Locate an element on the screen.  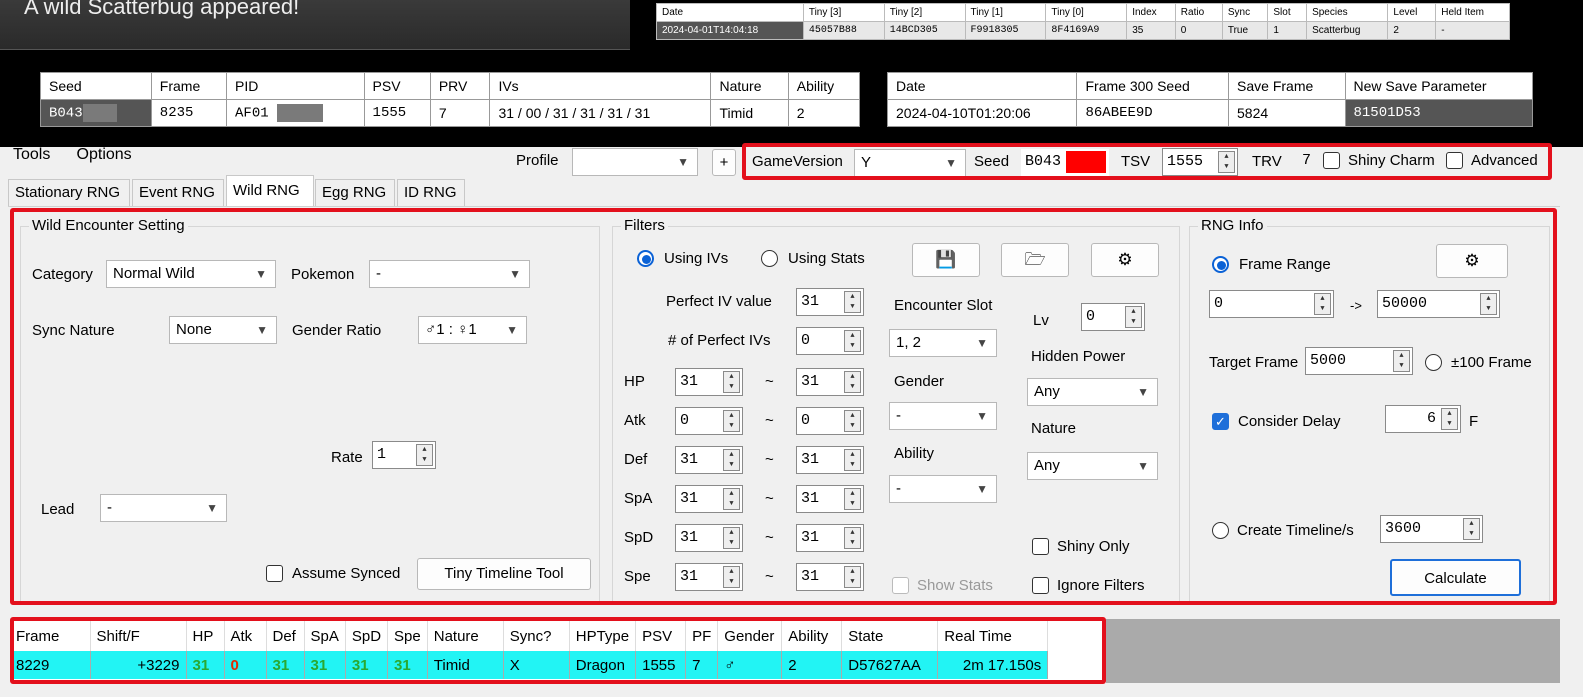
tiny-cell: Scatterbug is located at coordinates (1347, 30).